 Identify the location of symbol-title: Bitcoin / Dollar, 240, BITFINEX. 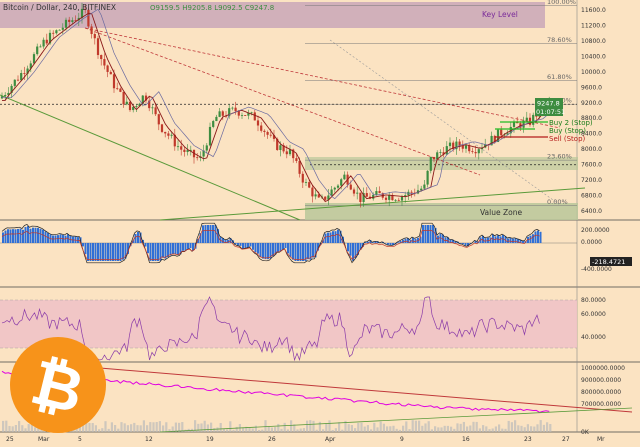
(59, 7).